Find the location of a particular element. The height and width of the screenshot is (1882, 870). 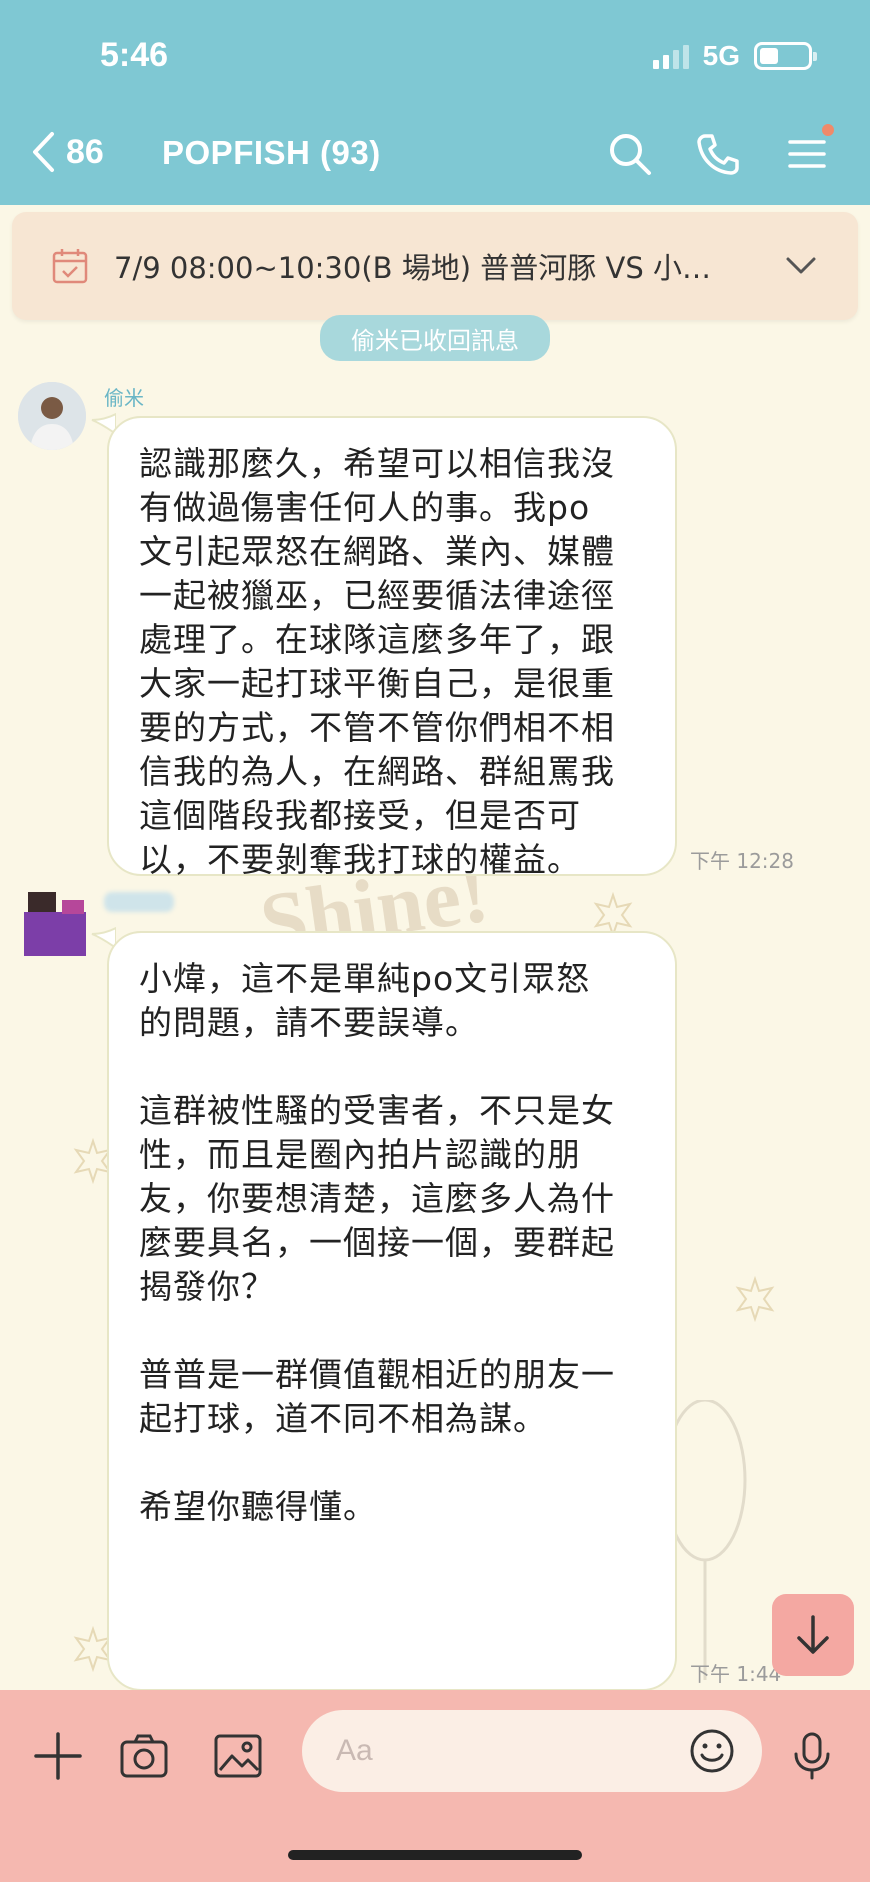

unsent-notice: 偷米已收回訊息 is located at coordinates (435, 338).